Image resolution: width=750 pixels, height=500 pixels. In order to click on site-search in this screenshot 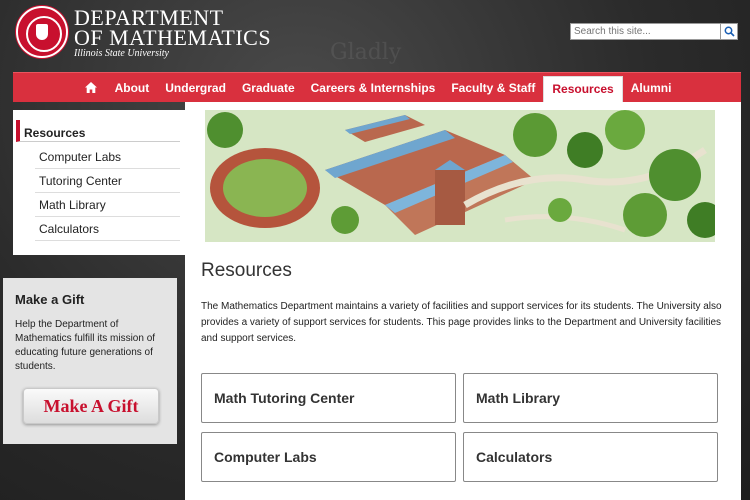, I will do `click(655, 31)`.